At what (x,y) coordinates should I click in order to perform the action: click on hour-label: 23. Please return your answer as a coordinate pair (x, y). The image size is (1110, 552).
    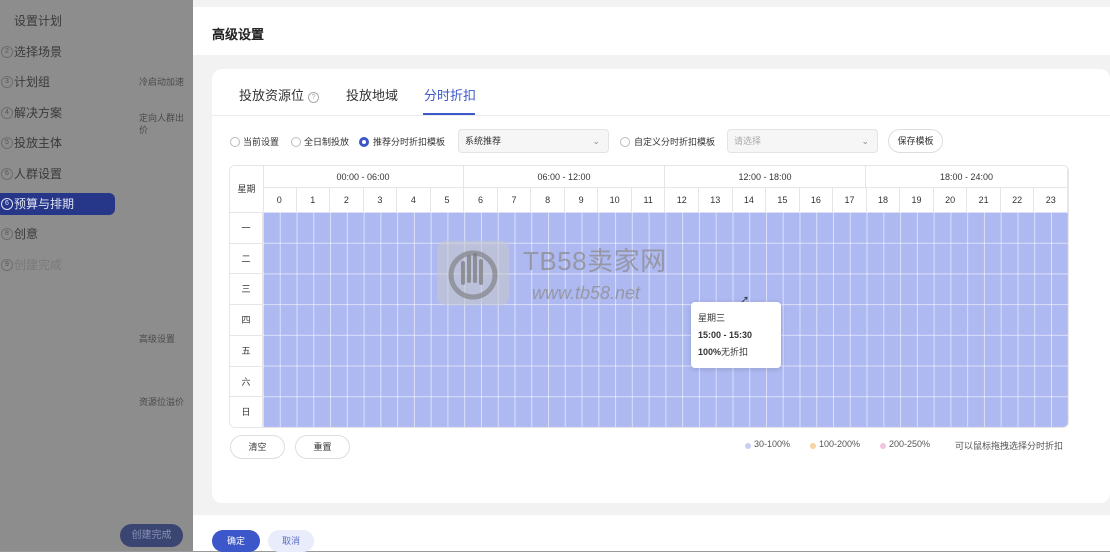
    Looking at the image, I should click on (1051, 200).